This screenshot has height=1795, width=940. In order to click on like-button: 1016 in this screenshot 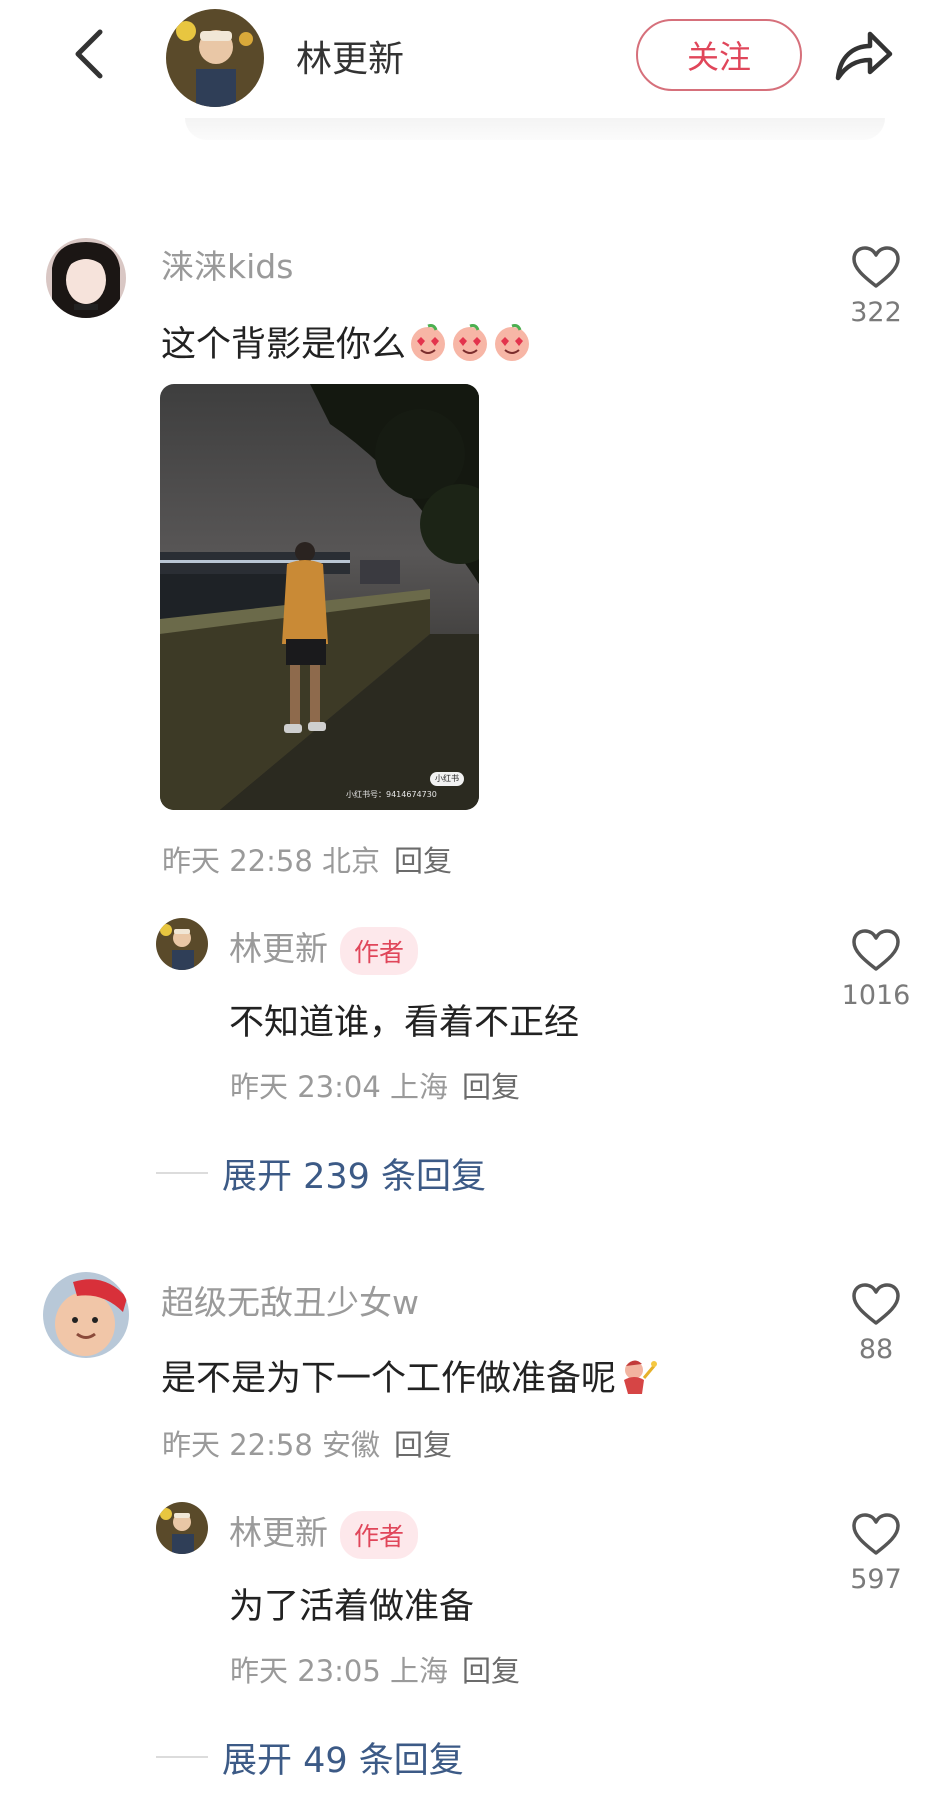, I will do `click(876, 969)`.